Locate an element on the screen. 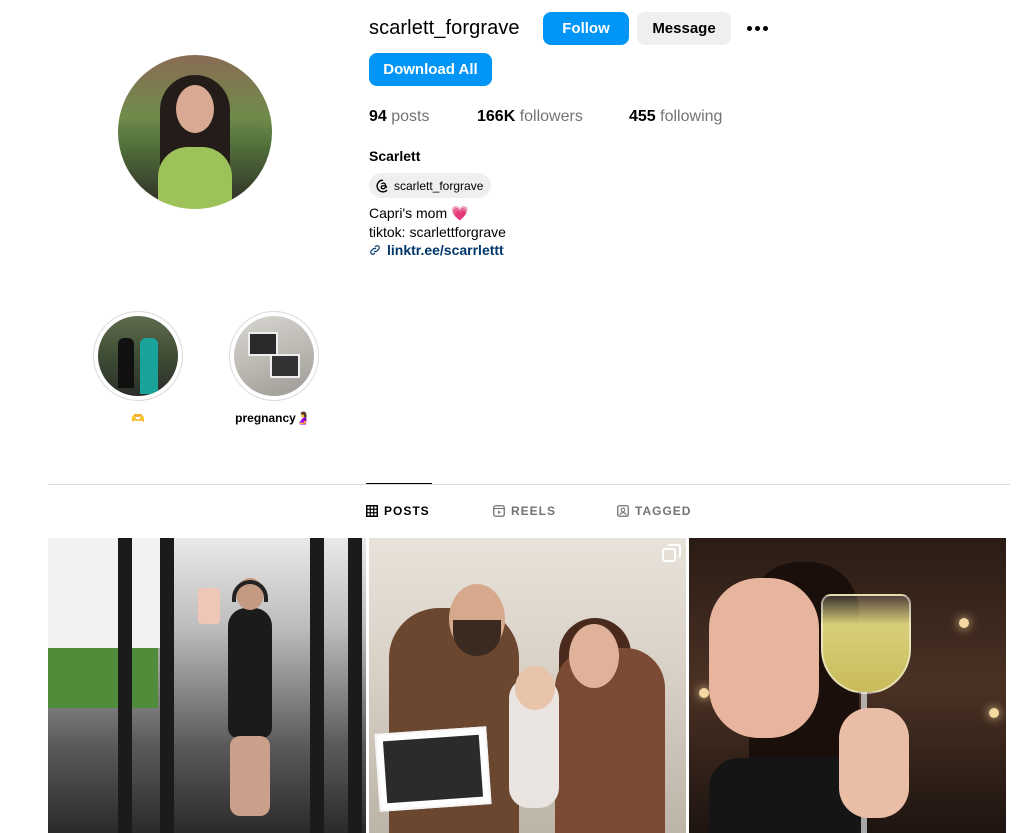 Image resolution: width=1024 pixels, height=833 pixels. post-champagne is located at coordinates (847, 685).